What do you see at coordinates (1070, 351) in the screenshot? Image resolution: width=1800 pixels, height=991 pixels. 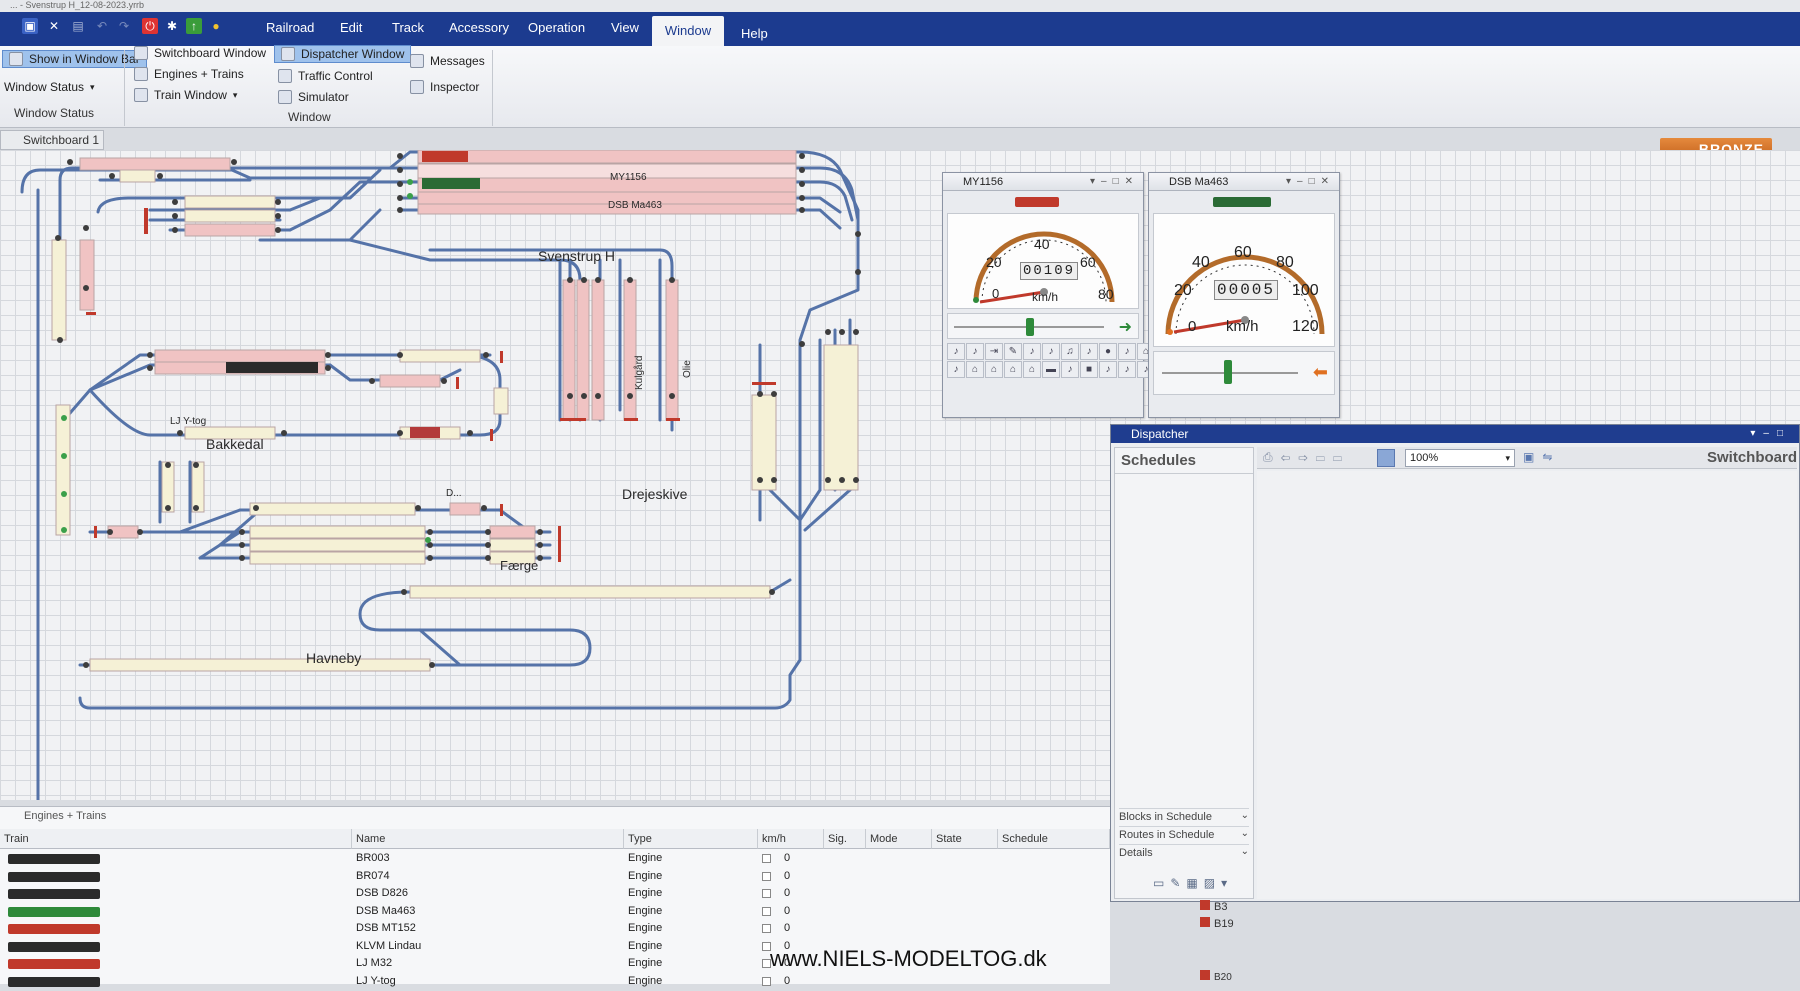 I see `f-icon: ♫` at bounding box center [1070, 351].